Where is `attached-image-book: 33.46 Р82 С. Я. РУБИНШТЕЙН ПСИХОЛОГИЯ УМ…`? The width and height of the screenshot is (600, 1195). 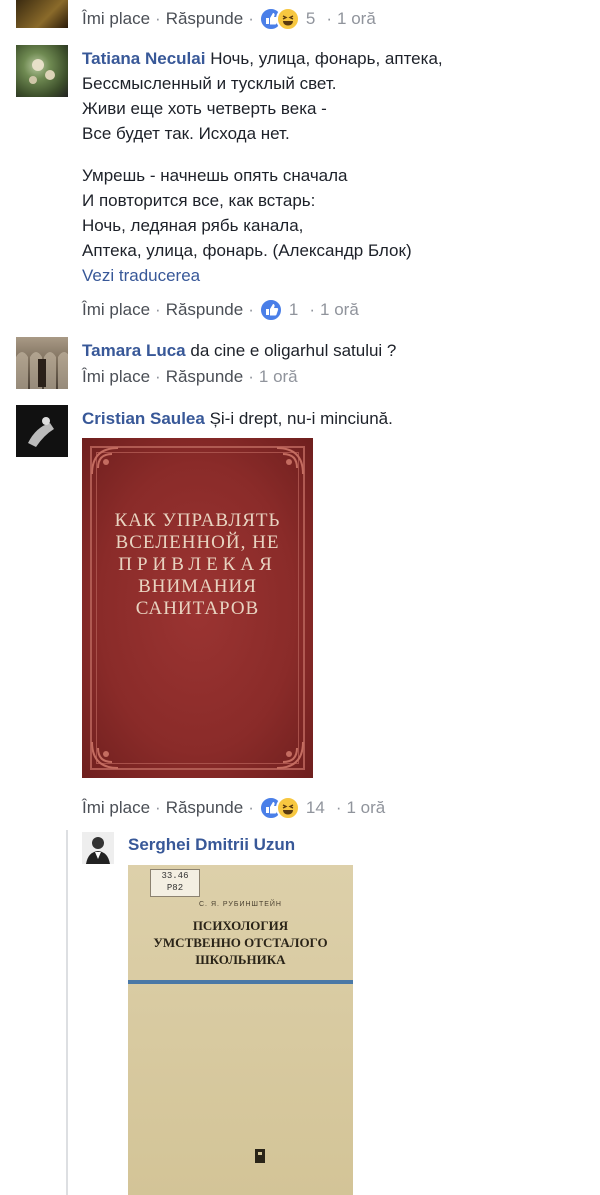
attached-image-book: 33.46 Р82 С. Я. РУБИНШТЕЙН ПСИХОЛОГИЯ УМ… is located at coordinates (240, 1030).